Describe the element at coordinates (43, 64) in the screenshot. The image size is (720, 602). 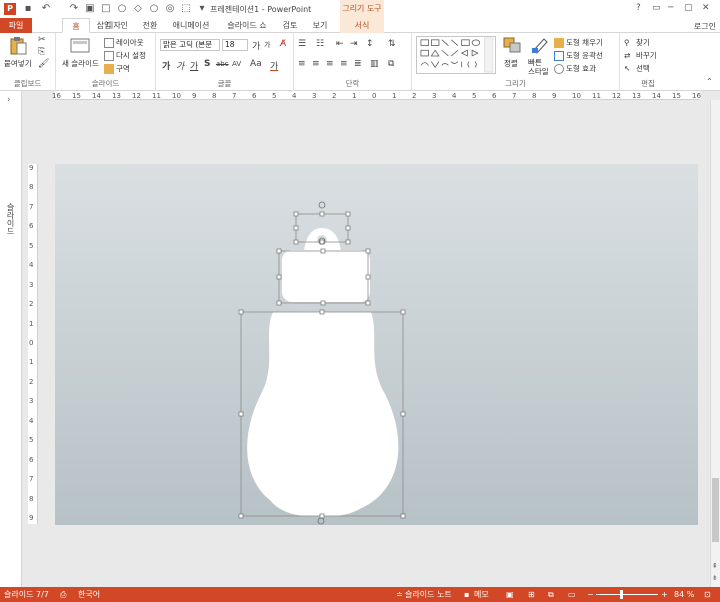
I see `format-painter-icon: 🖌` at that location.